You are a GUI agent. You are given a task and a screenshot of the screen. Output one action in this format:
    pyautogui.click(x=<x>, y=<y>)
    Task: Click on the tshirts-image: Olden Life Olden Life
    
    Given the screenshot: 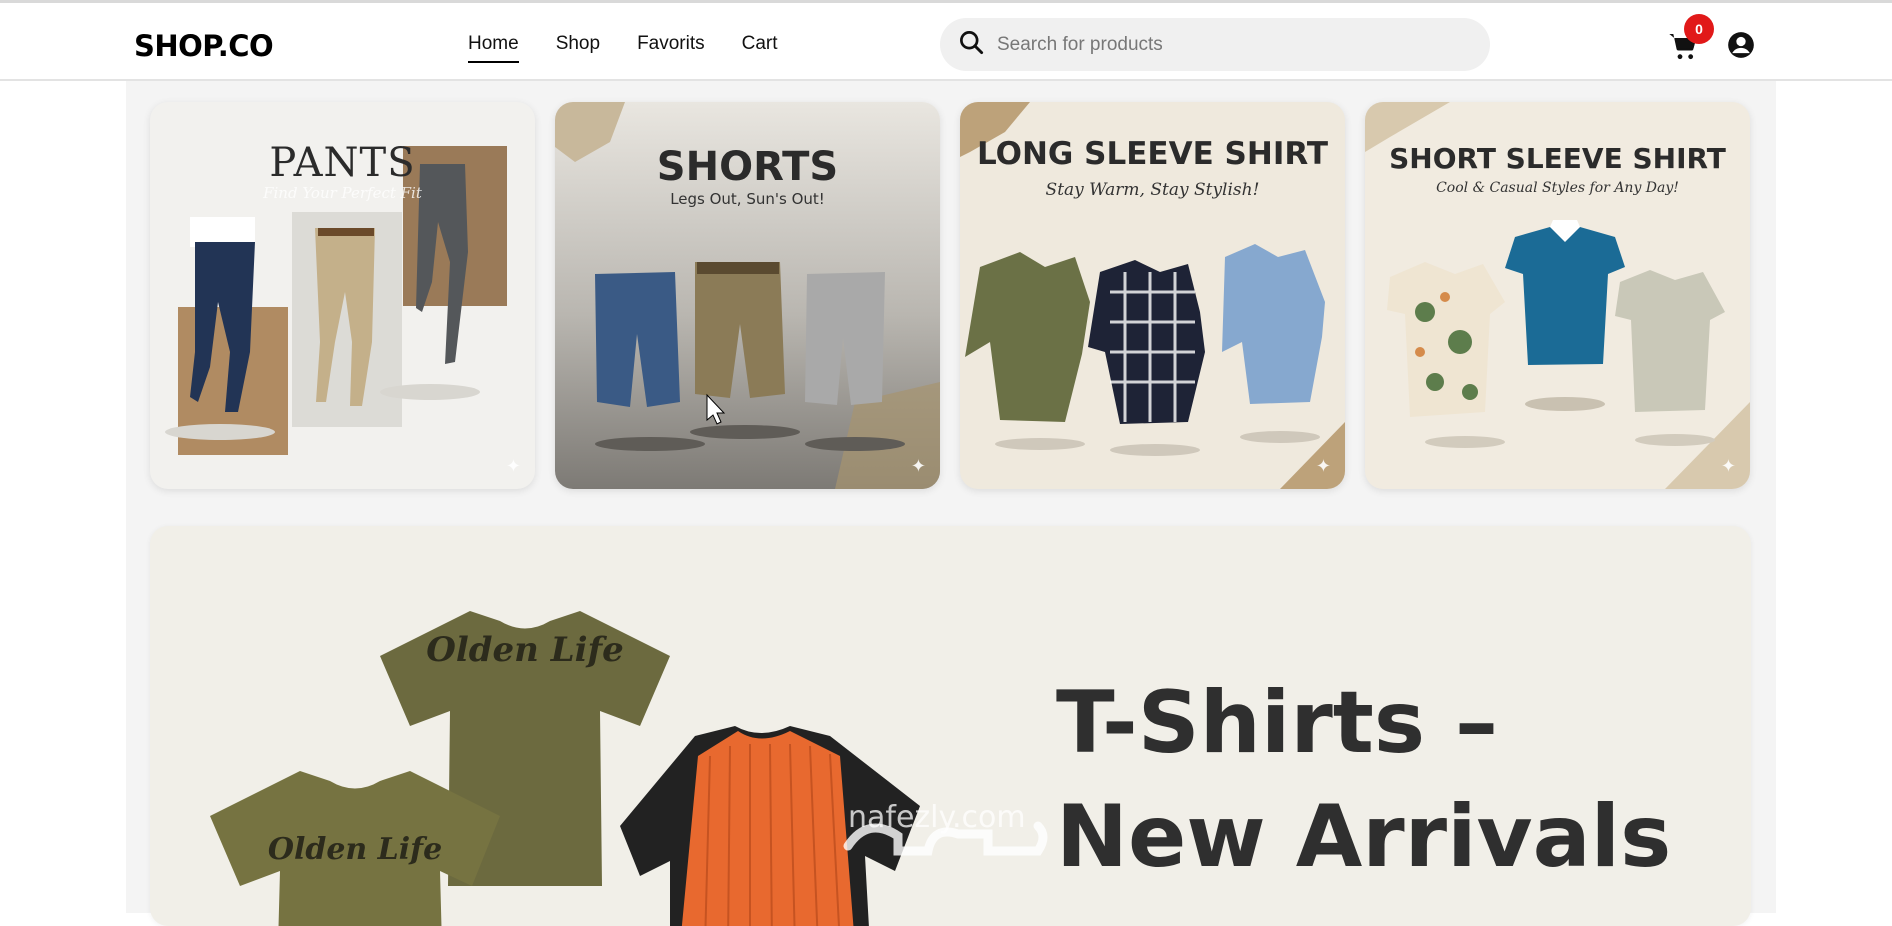 What is the action you would take?
    pyautogui.click(x=565, y=768)
    